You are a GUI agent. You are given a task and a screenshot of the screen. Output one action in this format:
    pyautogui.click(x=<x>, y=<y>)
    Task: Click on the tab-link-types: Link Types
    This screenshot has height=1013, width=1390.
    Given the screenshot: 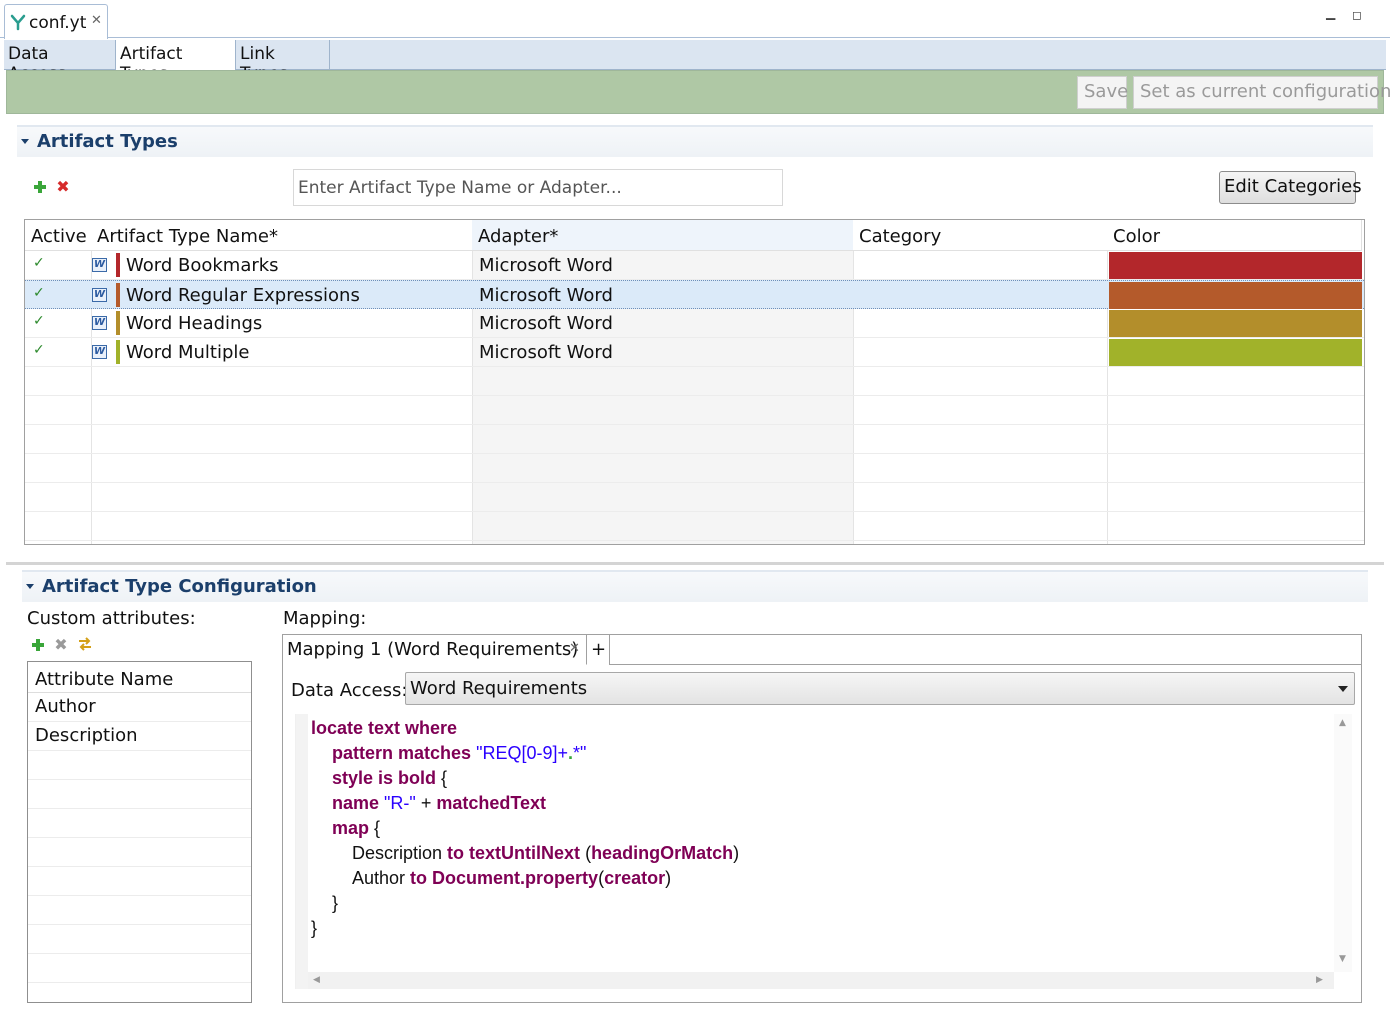 What is the action you would take?
    pyautogui.click(x=283, y=62)
    